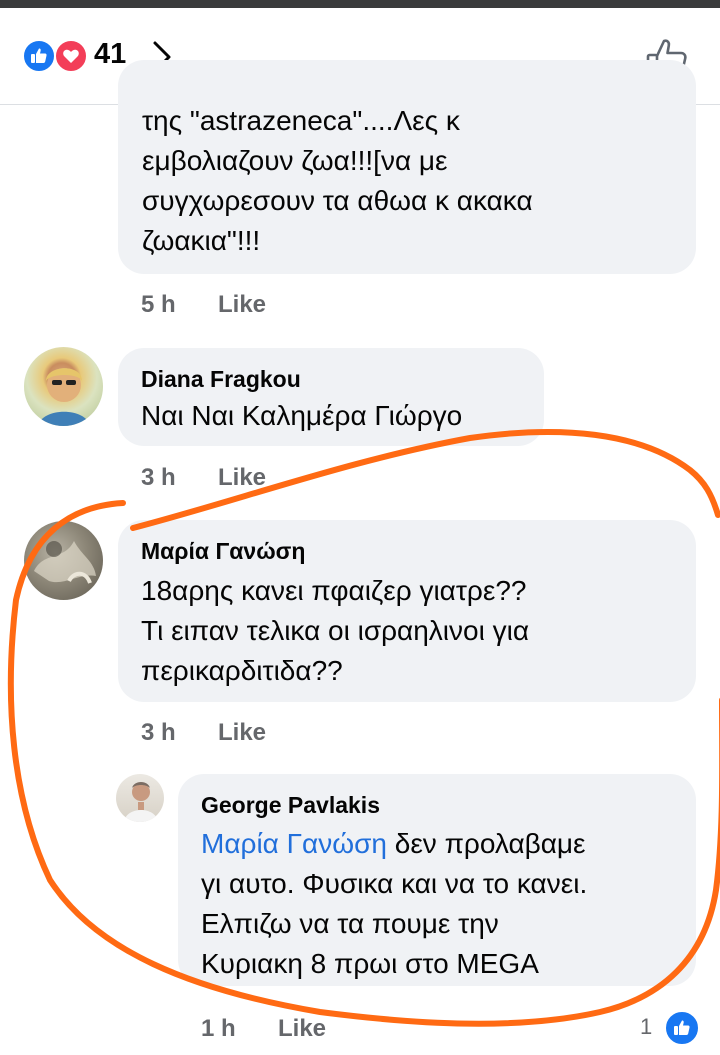  Describe the element at coordinates (360, 4) in the screenshot. I see `status-strip` at that location.